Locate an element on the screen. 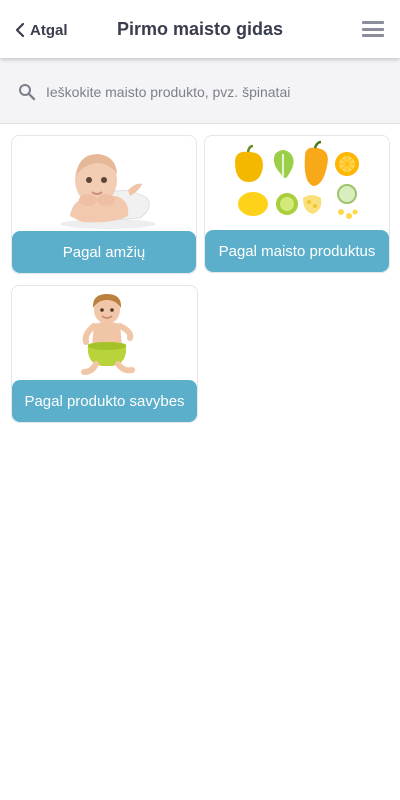 The width and height of the screenshot is (400, 800). page-title: Pirmo maisto gidas is located at coordinates (200, 29).